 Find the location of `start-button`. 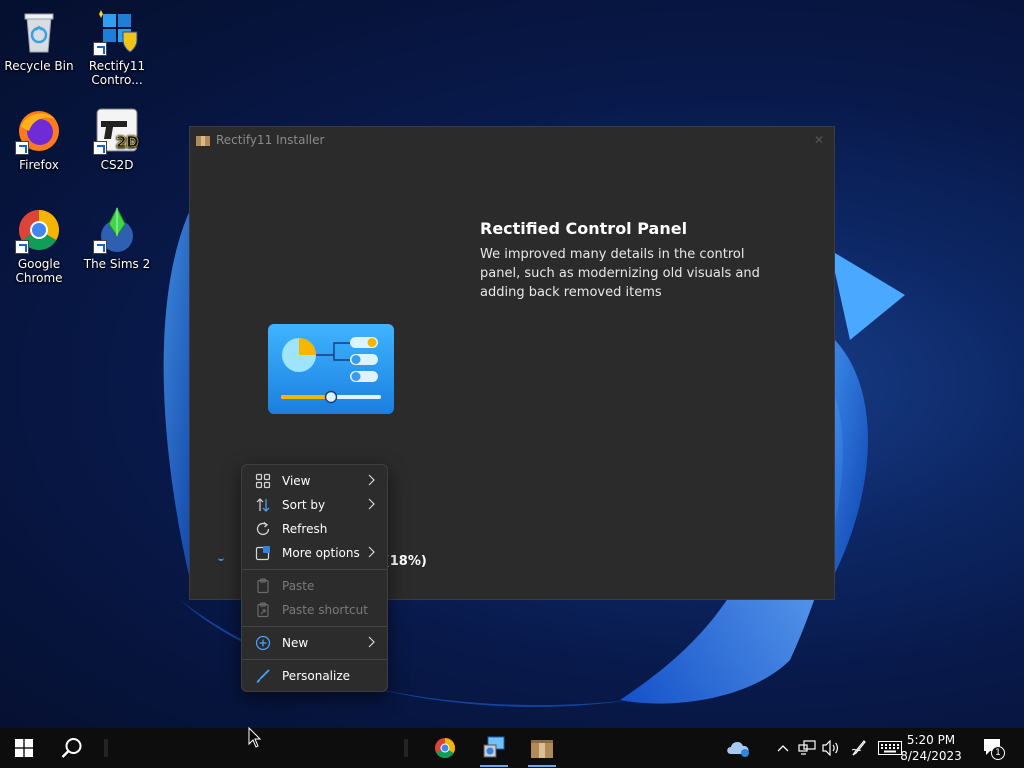

start-button is located at coordinates (24, 748).